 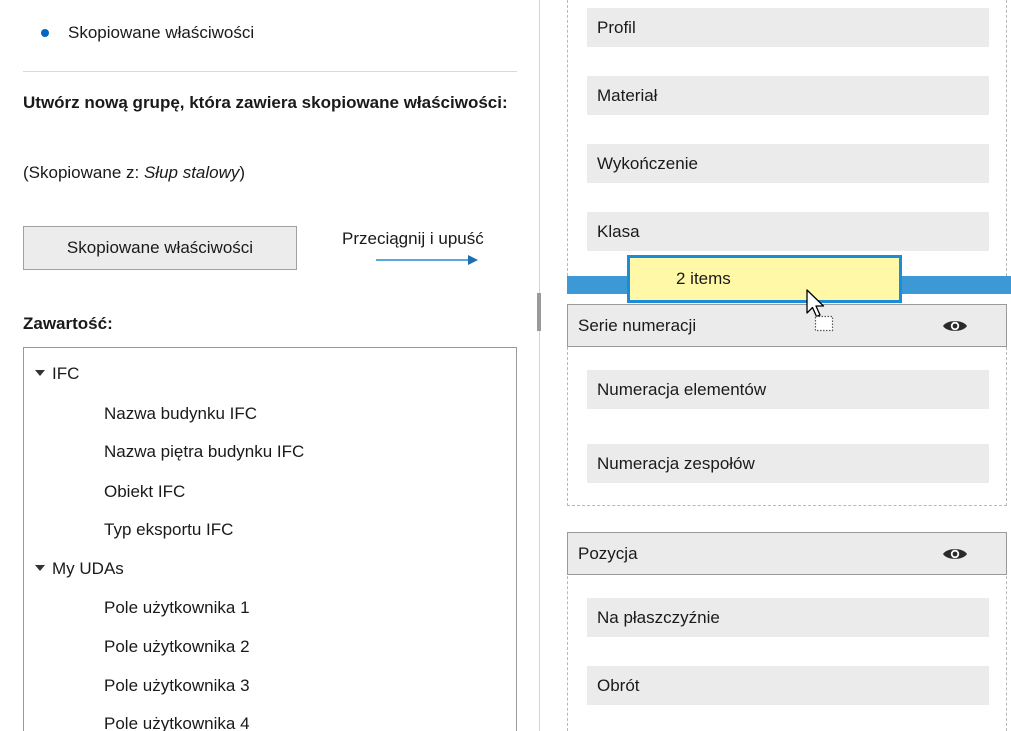 I want to click on copied-properties-button: Skopiowane właściwości, so click(x=160, y=248).